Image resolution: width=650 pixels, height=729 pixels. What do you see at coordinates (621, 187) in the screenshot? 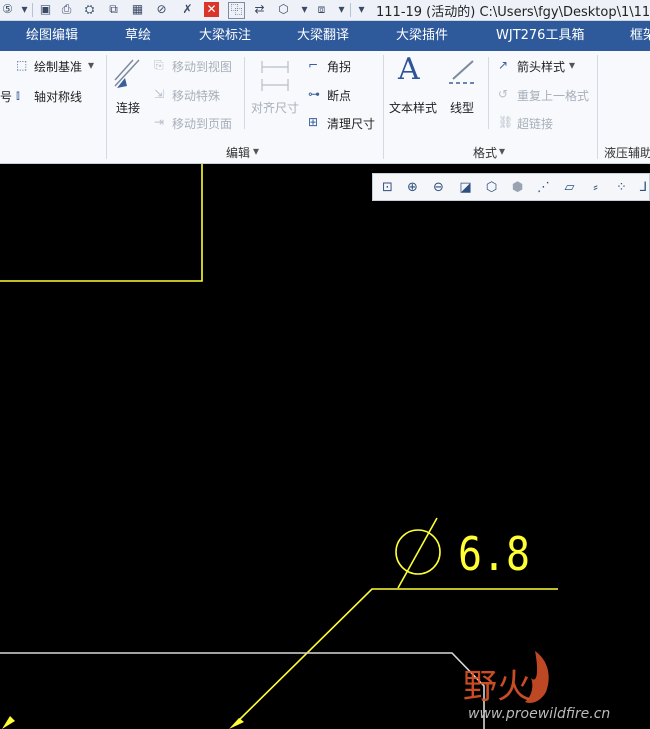
I see `point-display-icon: ⁘` at bounding box center [621, 187].